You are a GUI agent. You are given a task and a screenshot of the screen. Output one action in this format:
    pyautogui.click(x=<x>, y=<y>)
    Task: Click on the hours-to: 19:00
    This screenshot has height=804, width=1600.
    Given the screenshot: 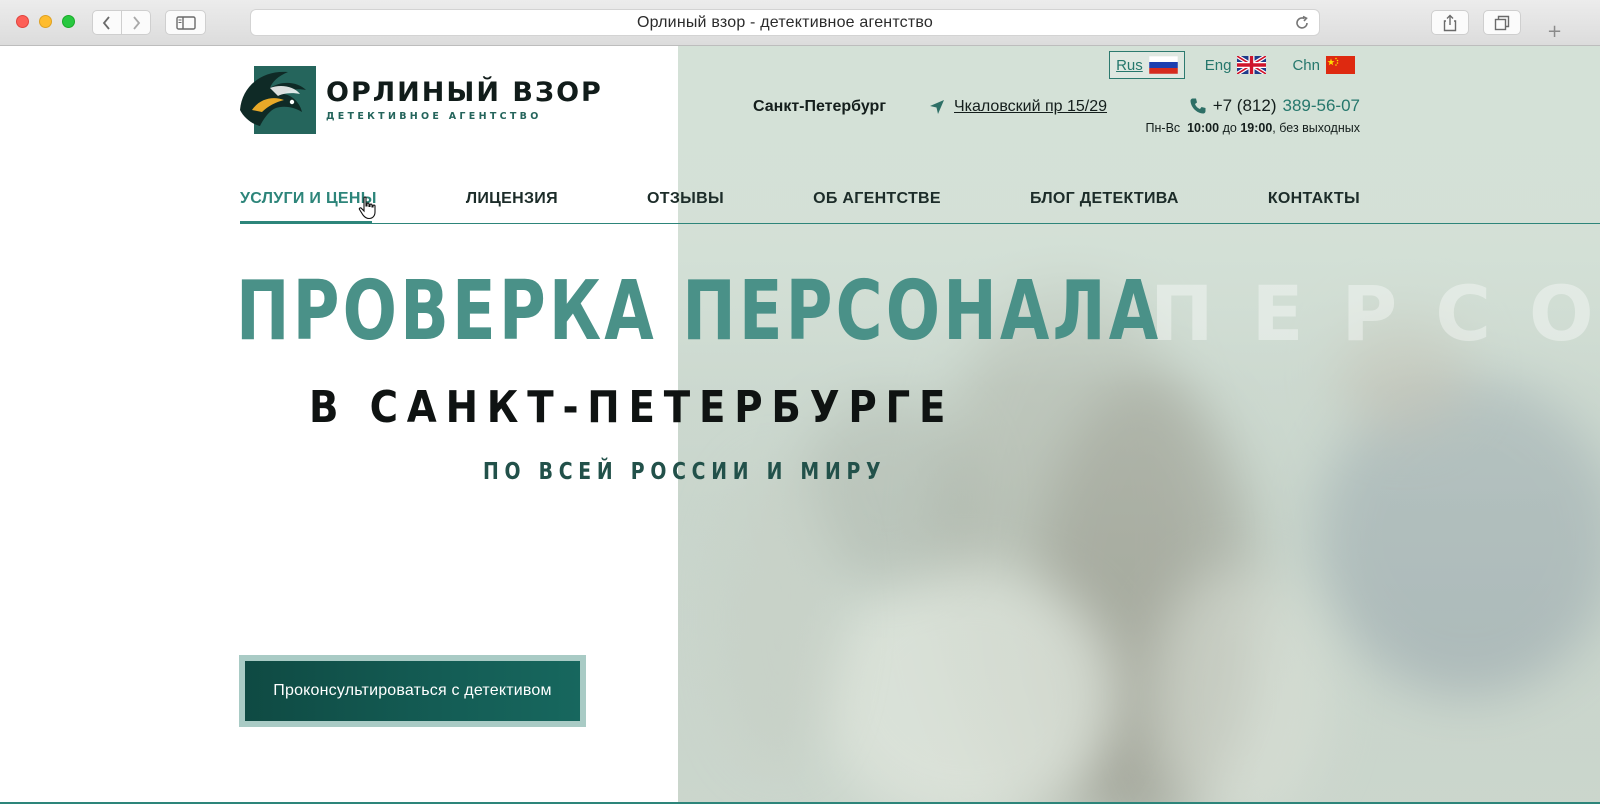 What is the action you would take?
    pyautogui.click(x=1256, y=128)
    